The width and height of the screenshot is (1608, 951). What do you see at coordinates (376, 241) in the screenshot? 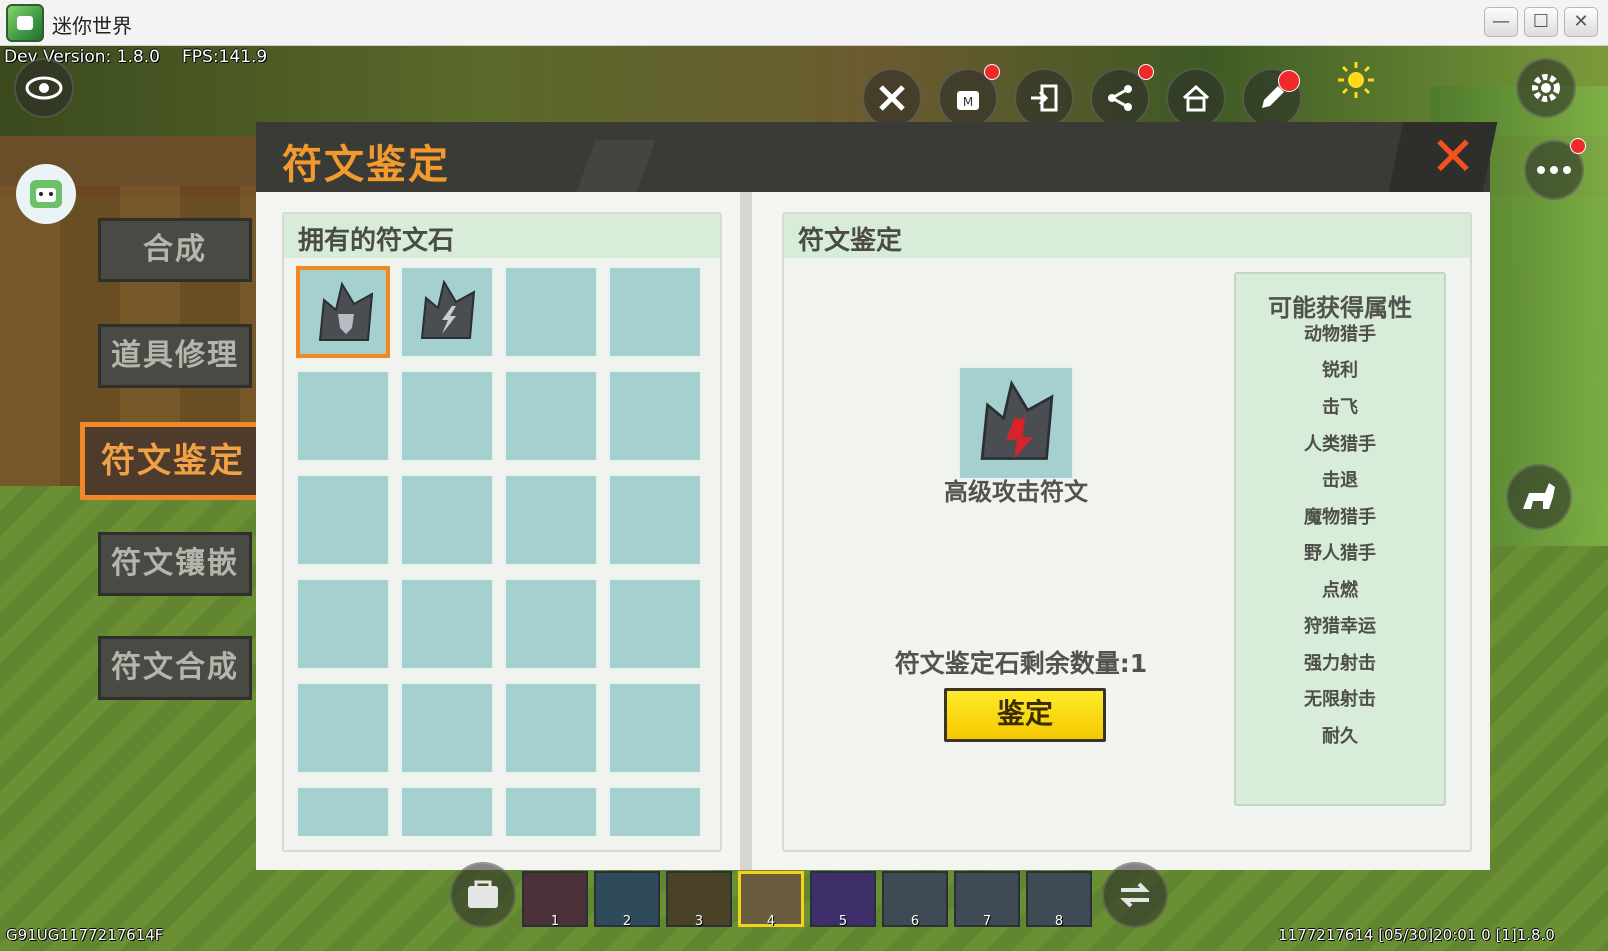
I see `owned-runes-title: 拥有的符文石` at bounding box center [376, 241].